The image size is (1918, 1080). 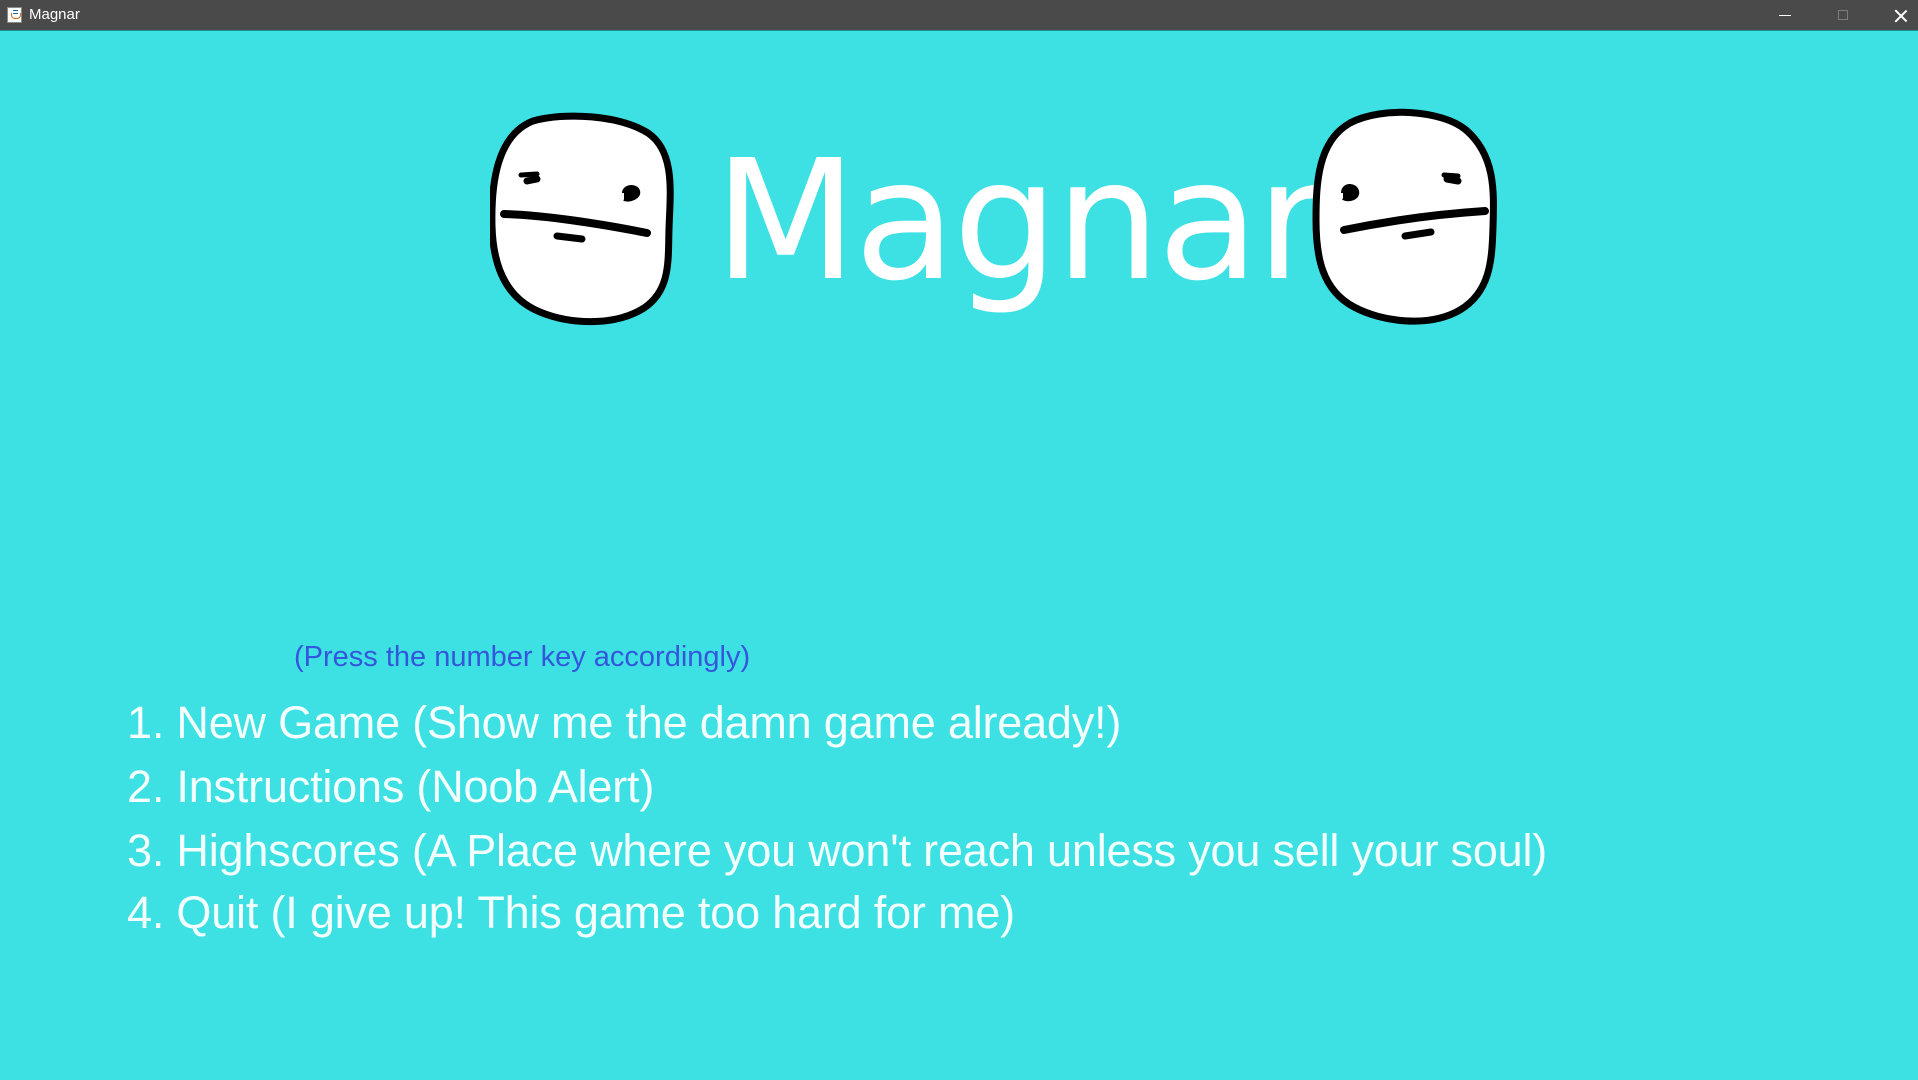 What do you see at coordinates (54, 14) in the screenshot?
I see `window-title: Magnar` at bounding box center [54, 14].